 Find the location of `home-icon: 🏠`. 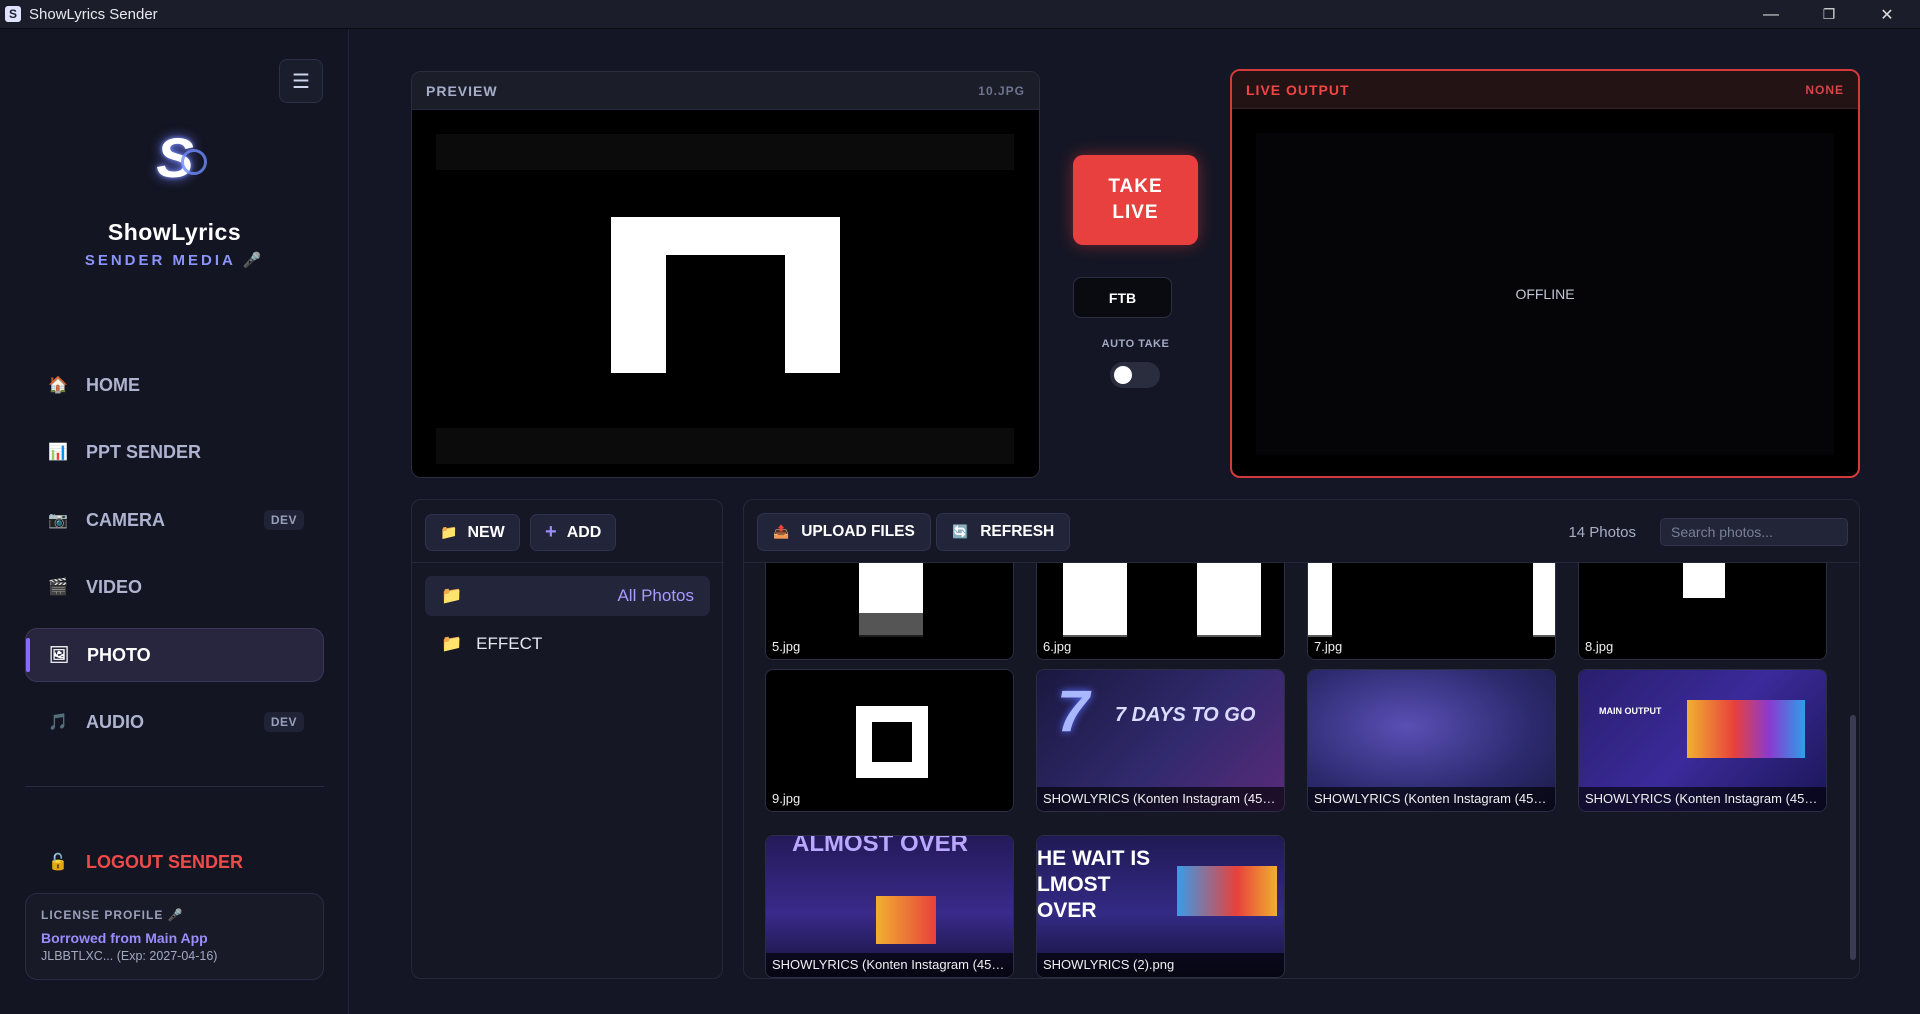

home-icon: 🏠 is located at coordinates (58, 385).